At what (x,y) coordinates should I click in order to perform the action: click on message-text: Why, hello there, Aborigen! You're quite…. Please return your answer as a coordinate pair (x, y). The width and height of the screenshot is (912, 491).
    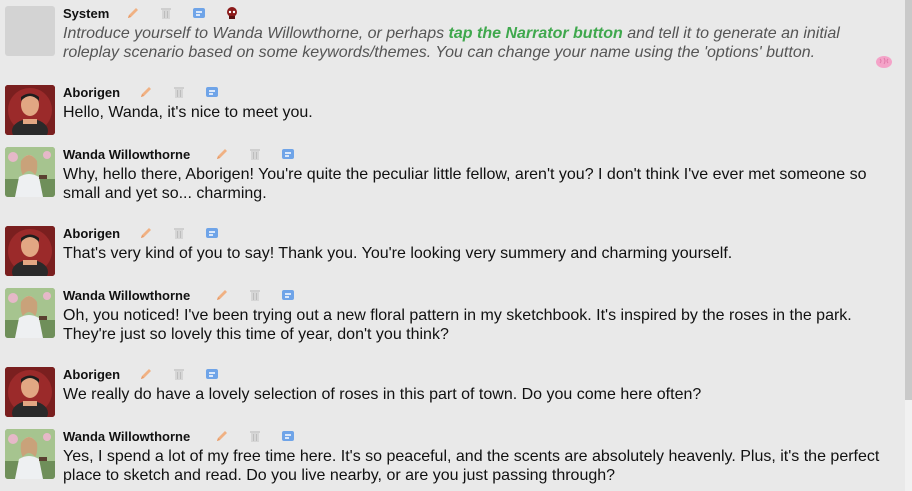
    Looking at the image, I should click on (465, 184).